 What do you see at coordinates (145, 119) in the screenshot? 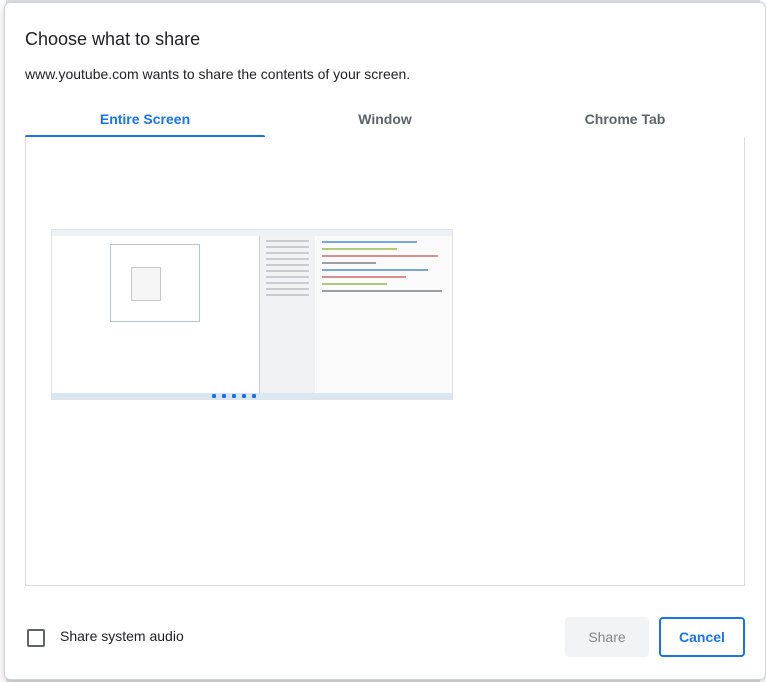
I see `tab-entire-screen: Entire Screen` at bounding box center [145, 119].